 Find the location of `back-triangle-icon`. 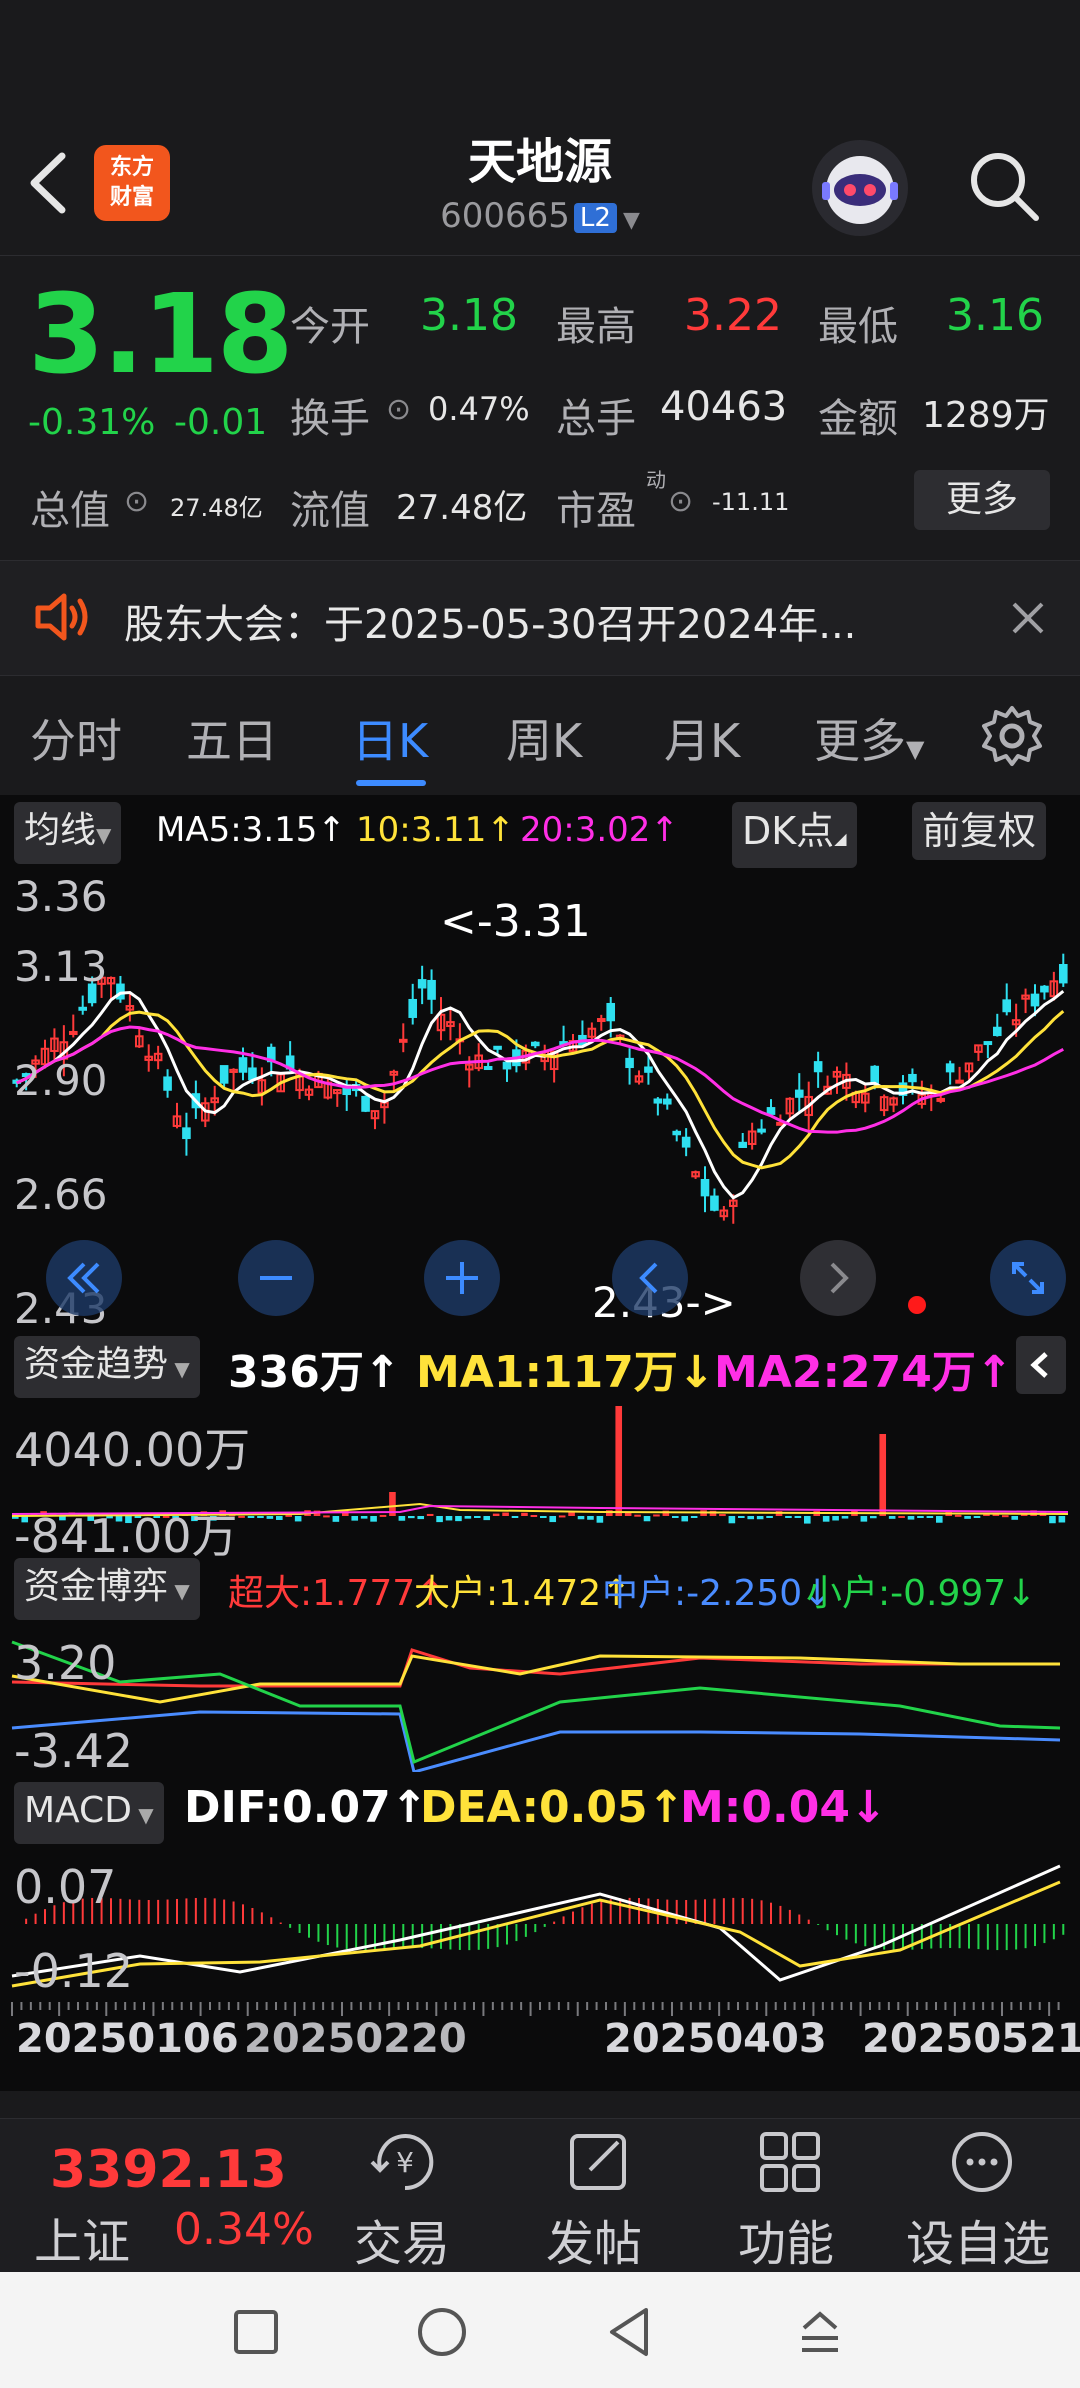

back-triangle-icon is located at coordinates (629, 2332).